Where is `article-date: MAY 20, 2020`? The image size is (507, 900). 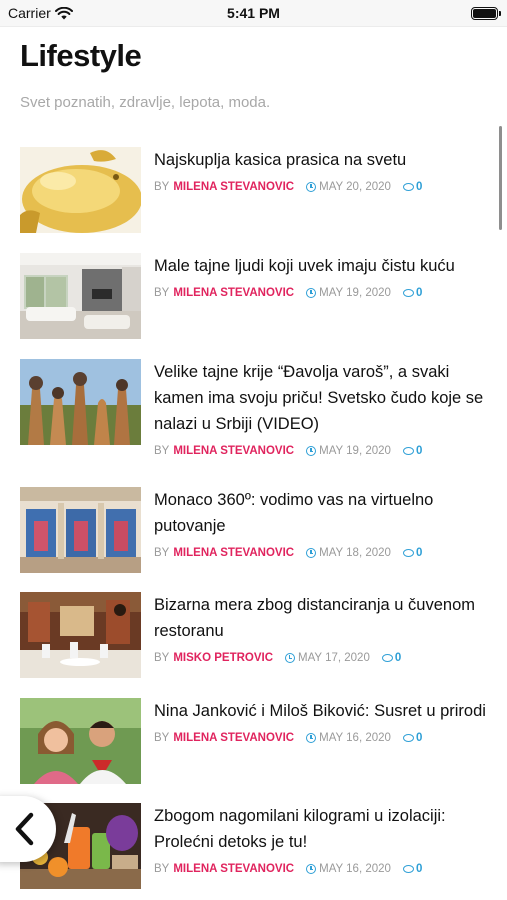
article-date: MAY 20, 2020 is located at coordinates (355, 187).